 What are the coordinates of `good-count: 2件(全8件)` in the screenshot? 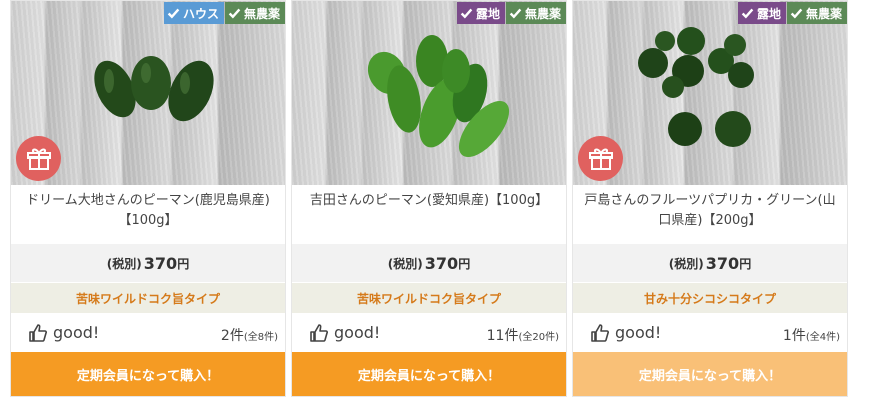 It's located at (249, 335).